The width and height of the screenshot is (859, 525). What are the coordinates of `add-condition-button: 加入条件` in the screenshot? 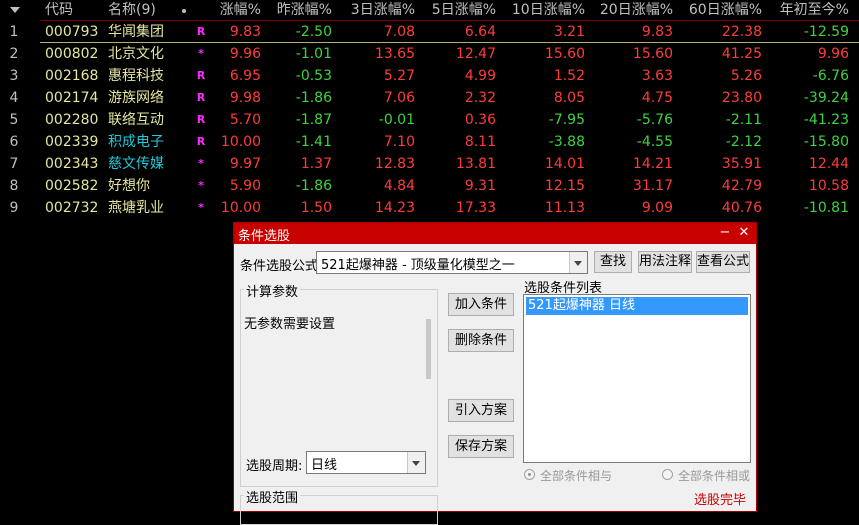 It's located at (481, 304).